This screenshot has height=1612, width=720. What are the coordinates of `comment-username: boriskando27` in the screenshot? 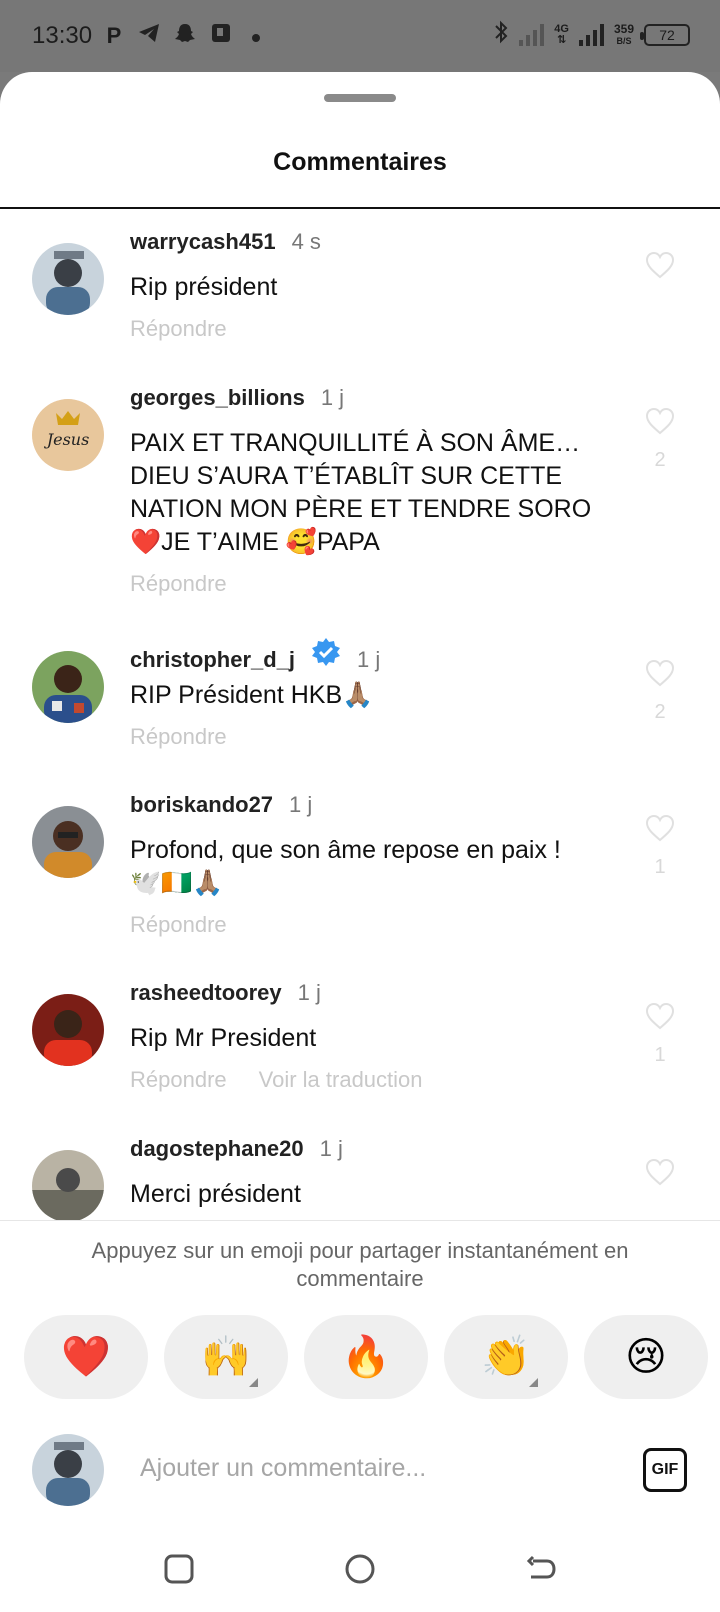 It's located at (201, 805).